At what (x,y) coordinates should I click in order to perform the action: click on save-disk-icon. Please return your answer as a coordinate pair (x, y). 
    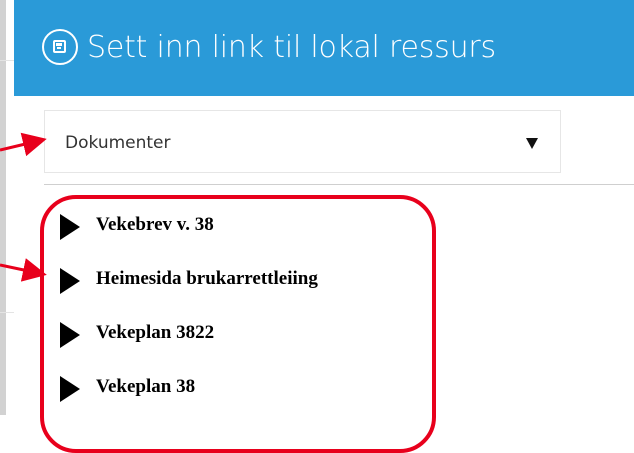
    Looking at the image, I should click on (60, 47).